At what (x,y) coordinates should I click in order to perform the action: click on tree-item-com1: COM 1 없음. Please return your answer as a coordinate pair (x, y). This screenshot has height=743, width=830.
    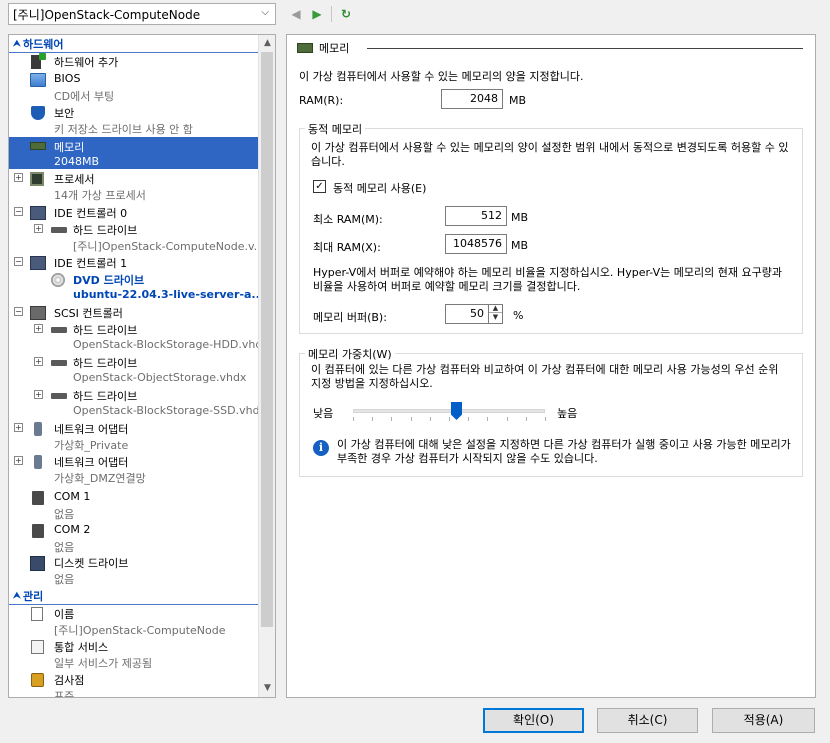
    Looking at the image, I should click on (134, 506).